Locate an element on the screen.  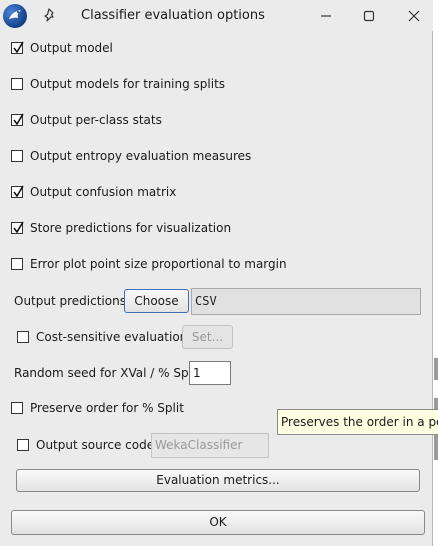
checkbox-label: Output source code is located at coordinates (95, 445).